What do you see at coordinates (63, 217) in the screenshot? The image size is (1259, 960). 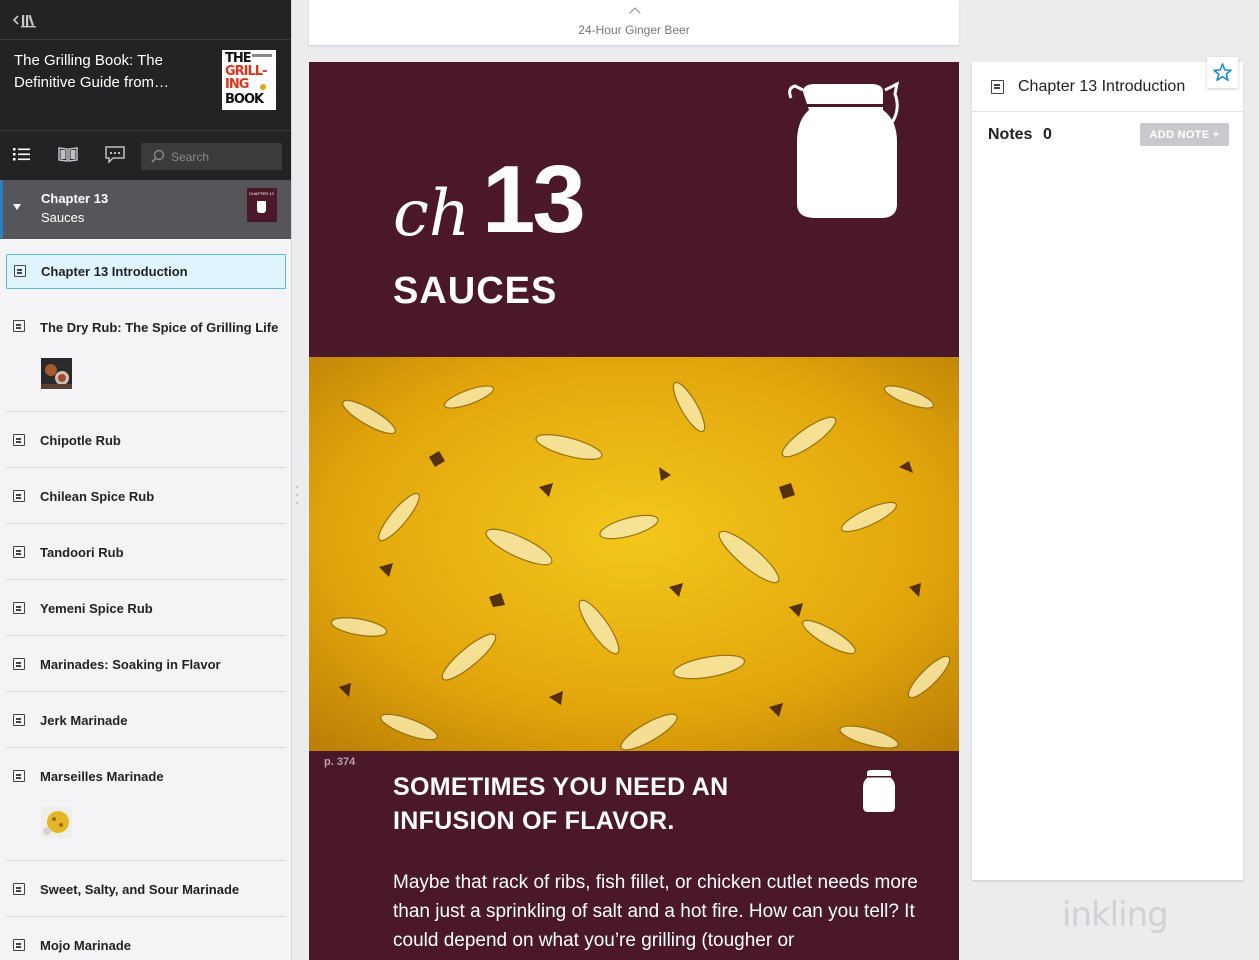 I see `chapter-name: Sauces` at bounding box center [63, 217].